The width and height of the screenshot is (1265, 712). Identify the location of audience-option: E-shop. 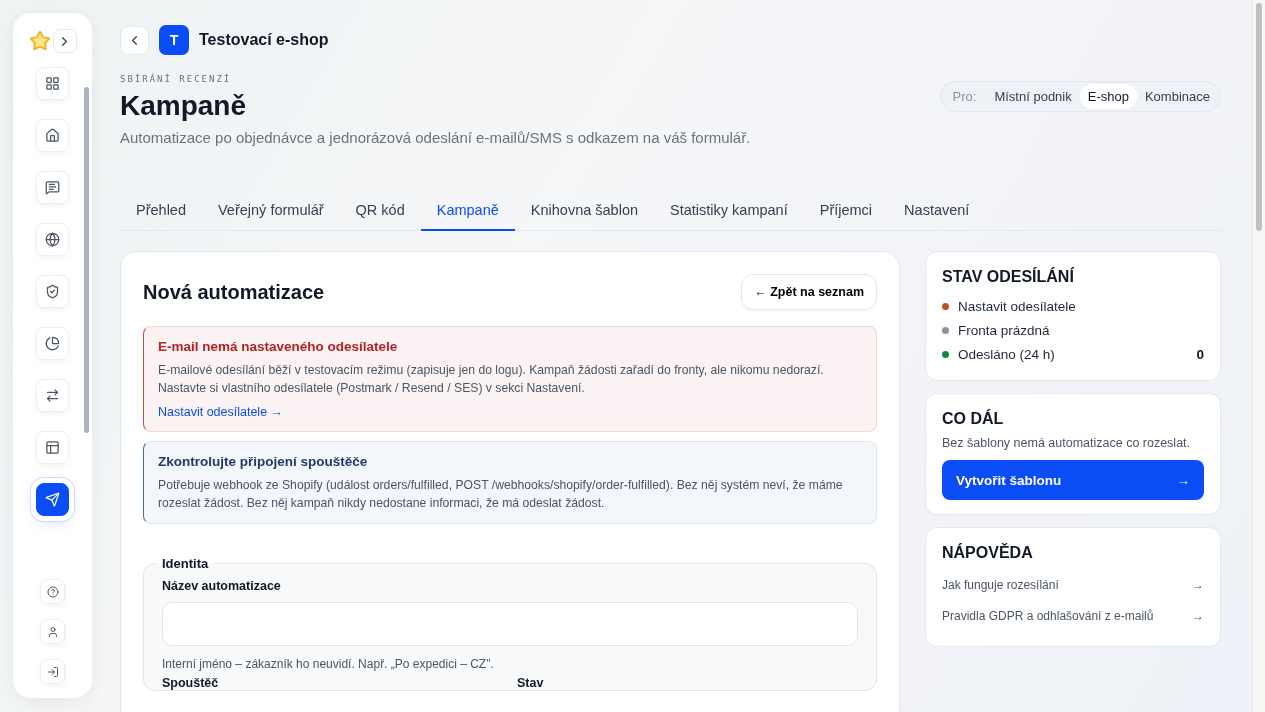
(1108, 96).